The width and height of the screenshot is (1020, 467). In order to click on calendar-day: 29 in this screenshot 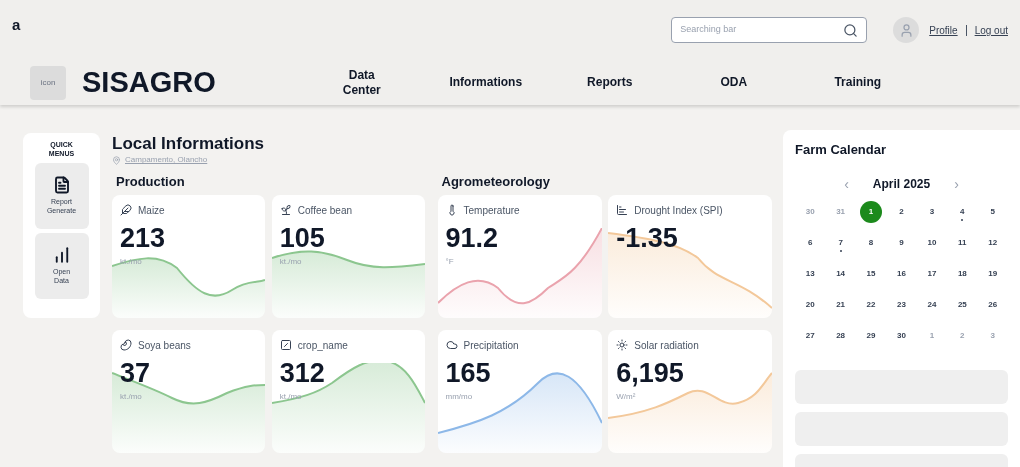, I will do `click(871, 336)`.